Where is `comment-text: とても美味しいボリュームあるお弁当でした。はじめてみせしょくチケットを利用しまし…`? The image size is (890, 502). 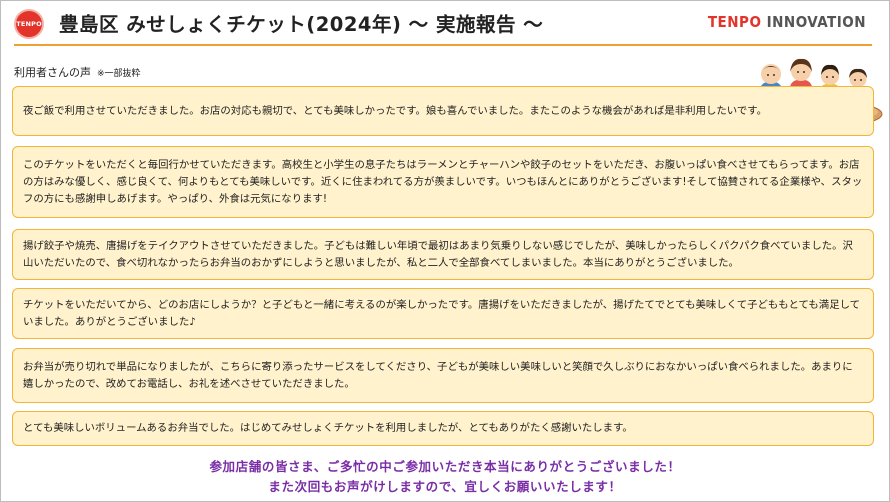 comment-text: とても美味しいボリュームあるお弁当でした。はじめてみせしょくチケットを利用しまし… is located at coordinates (328, 428).